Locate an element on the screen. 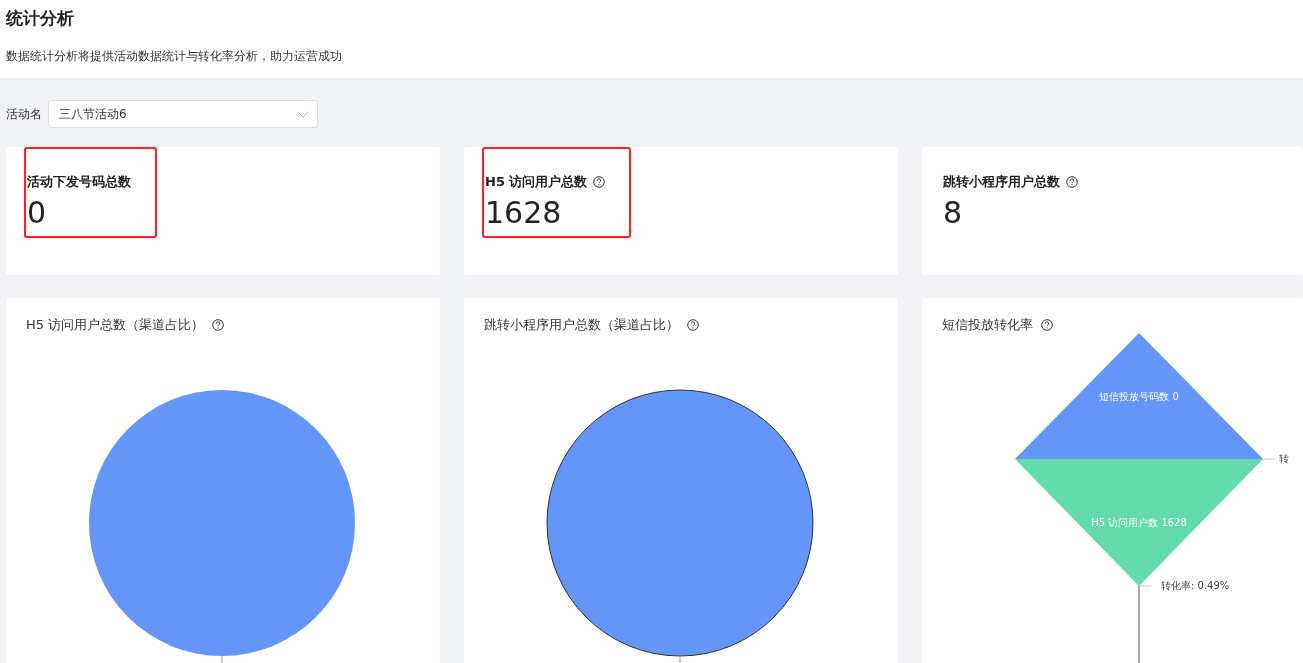  chart-title: 短信投放转化率 is located at coordinates (987, 325).